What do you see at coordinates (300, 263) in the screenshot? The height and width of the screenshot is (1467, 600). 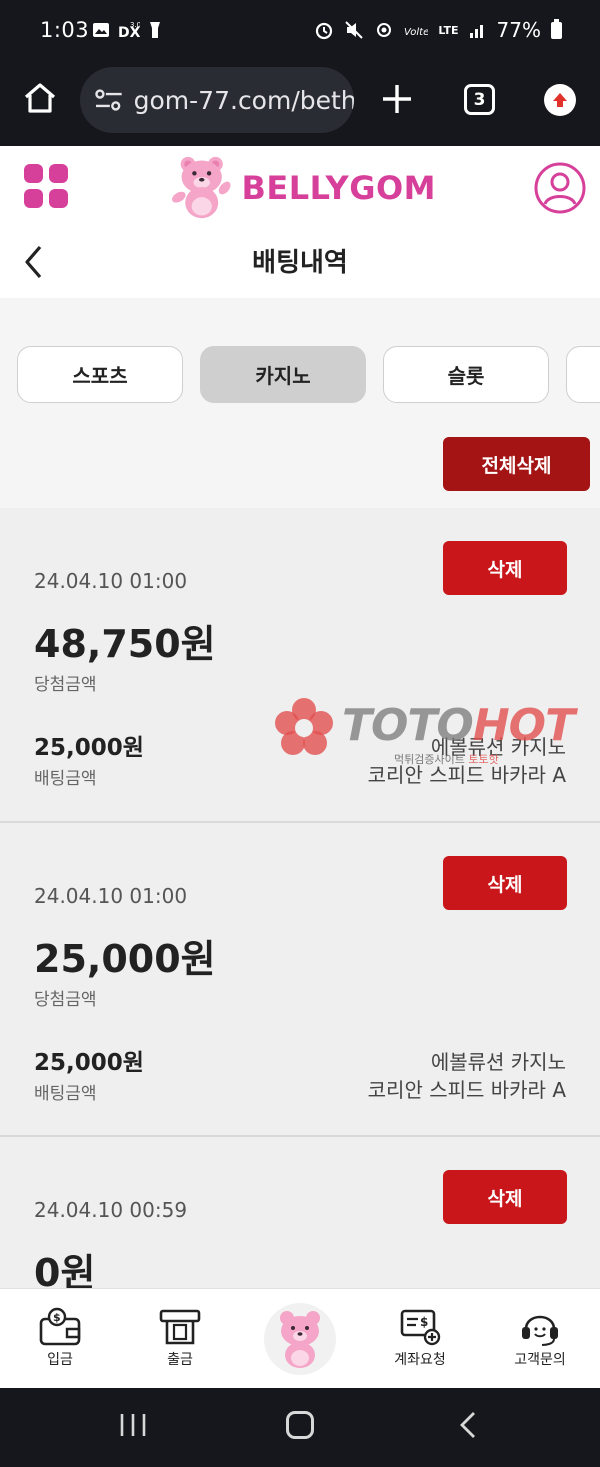 I see `page-title: 배팅내역` at bounding box center [300, 263].